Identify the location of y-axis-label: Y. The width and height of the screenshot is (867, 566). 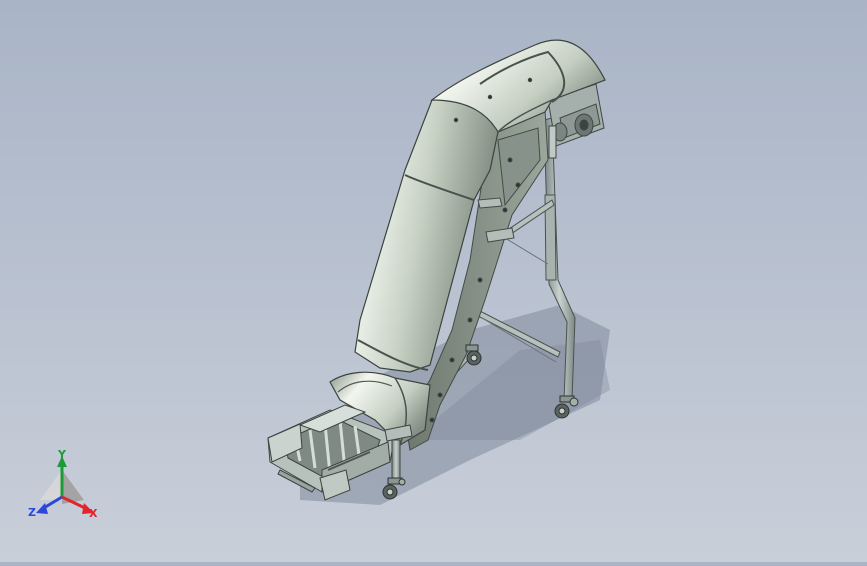
(62, 454).